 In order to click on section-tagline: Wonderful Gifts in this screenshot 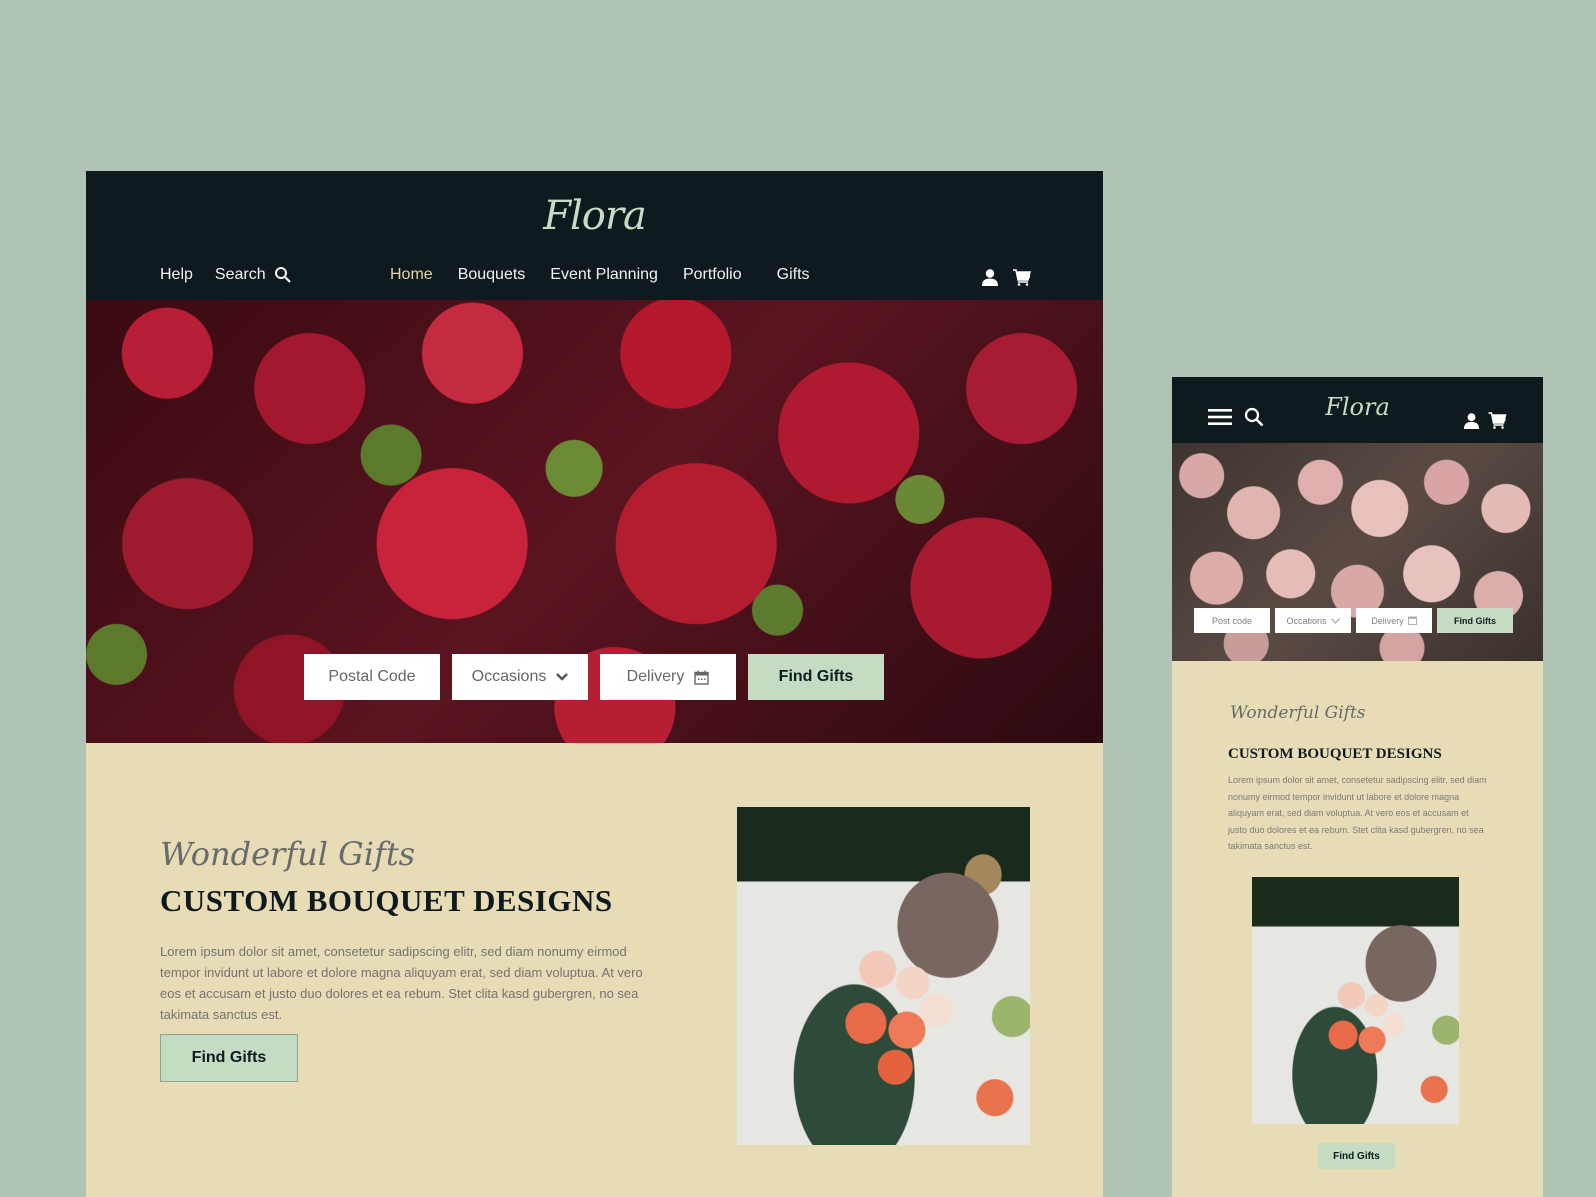, I will do `click(288, 854)`.